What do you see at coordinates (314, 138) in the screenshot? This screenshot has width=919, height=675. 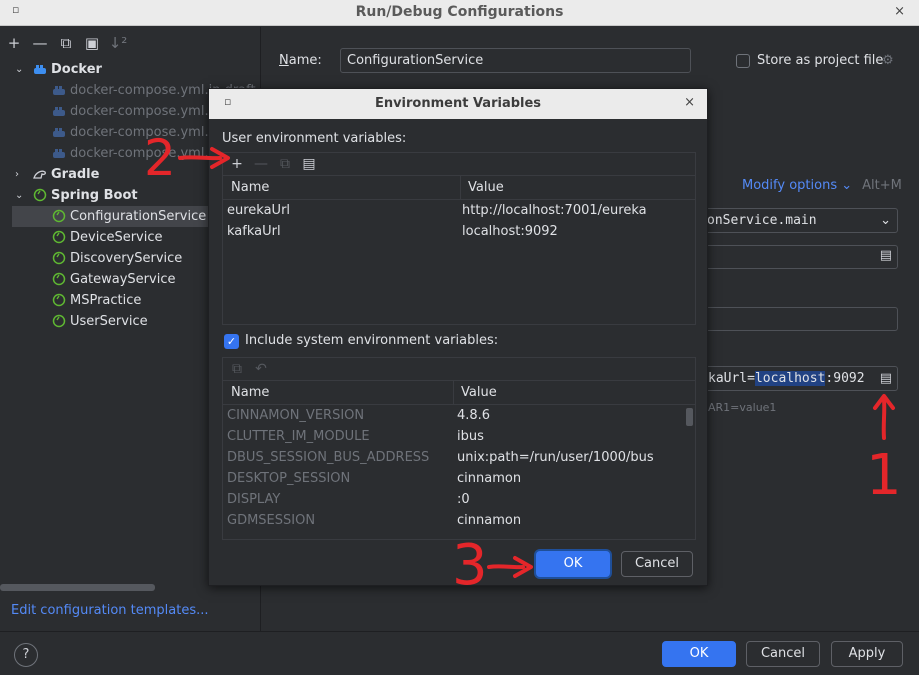 I see `user-vars-label: User environment variables:` at bounding box center [314, 138].